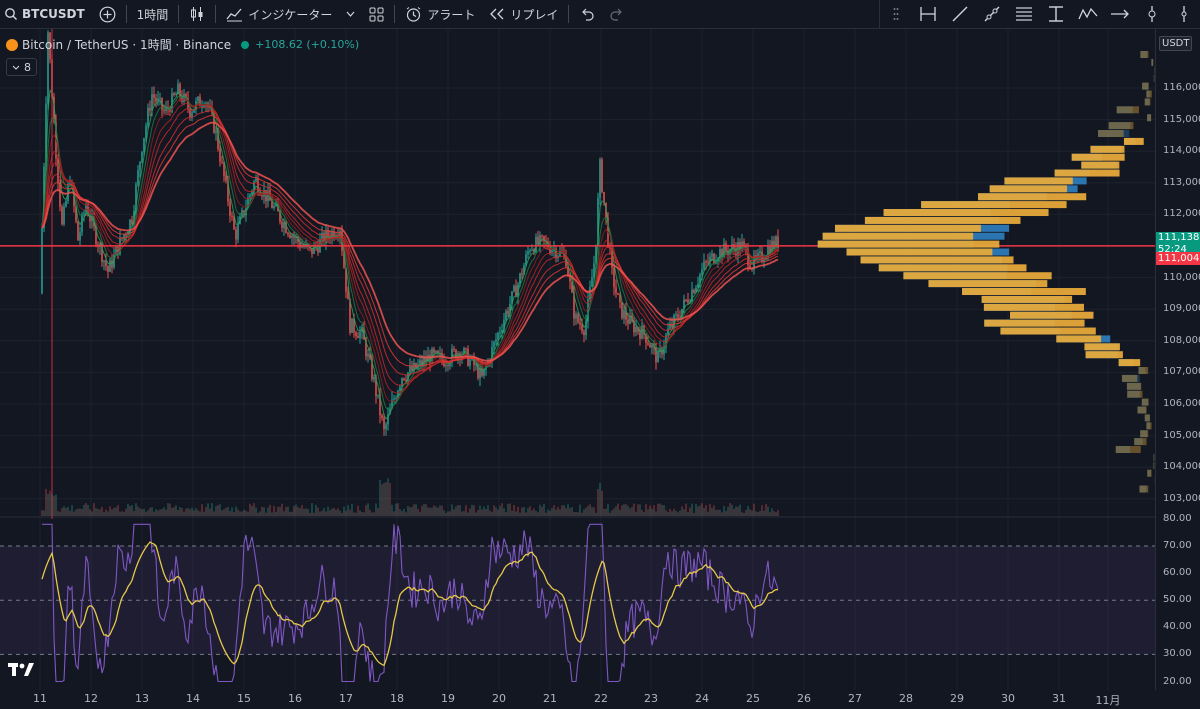 Image resolution: width=1200 pixels, height=709 pixels. I want to click on indicators-button: インジケーター, so click(279, 14).